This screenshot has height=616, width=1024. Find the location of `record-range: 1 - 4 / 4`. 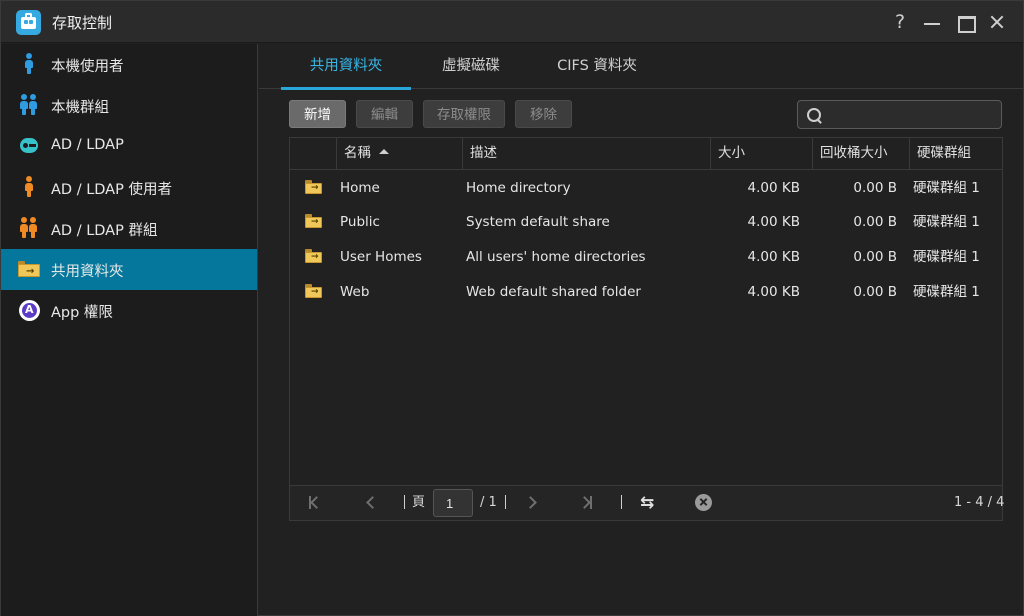

record-range: 1 - 4 / 4 is located at coordinates (979, 502).